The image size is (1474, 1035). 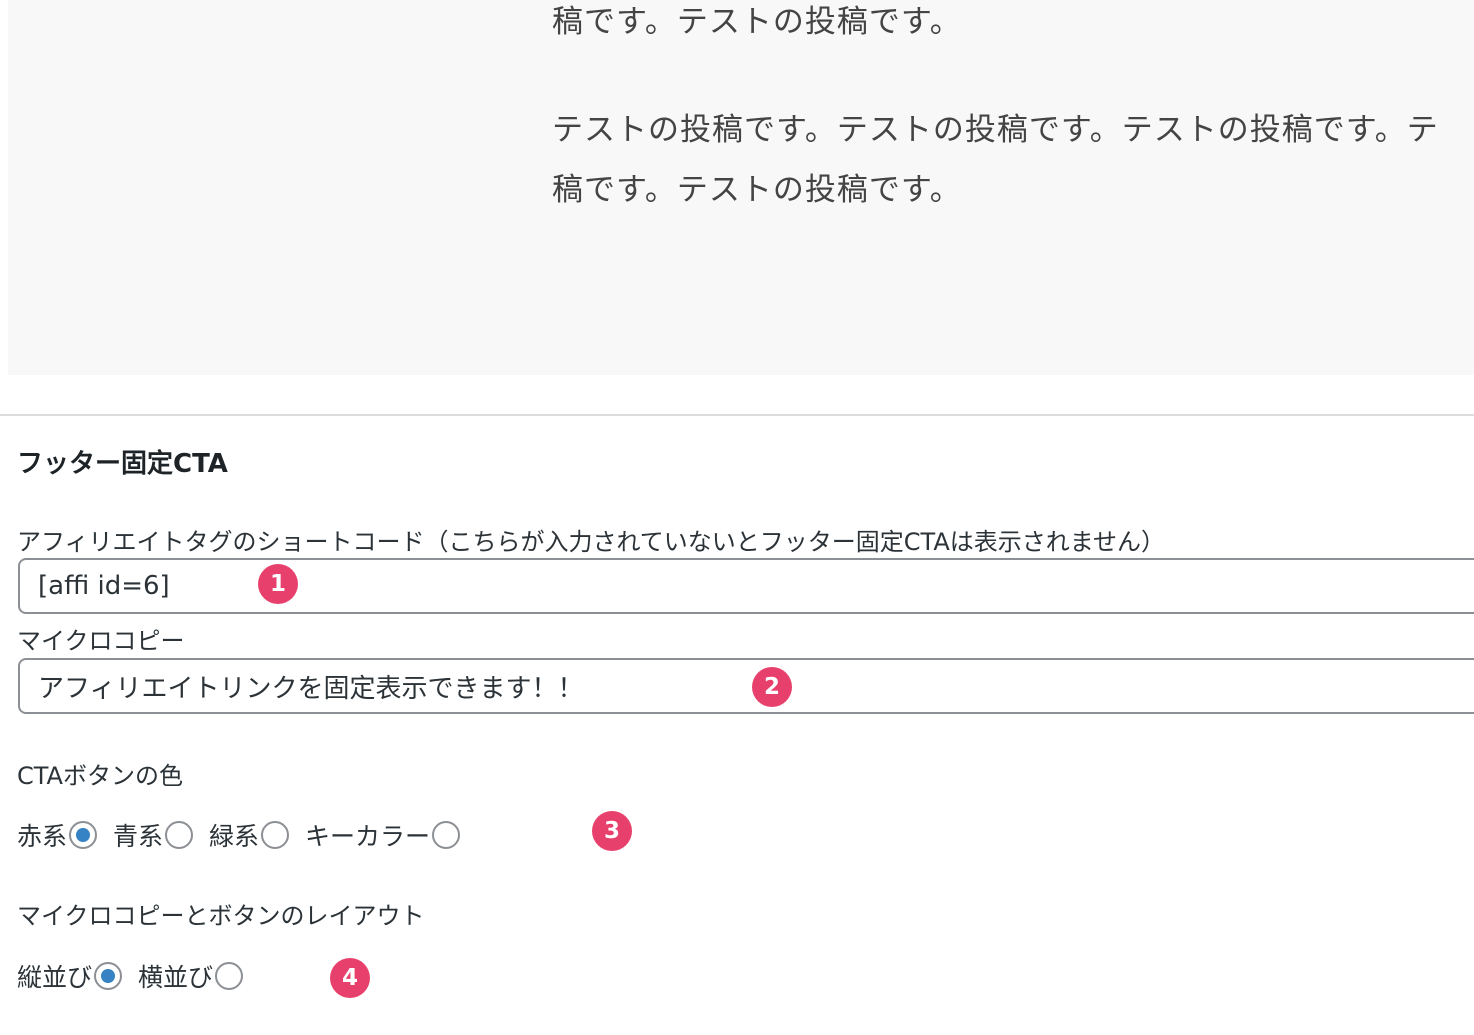 I want to click on color-option-green-radio, so click(x=275, y=835).